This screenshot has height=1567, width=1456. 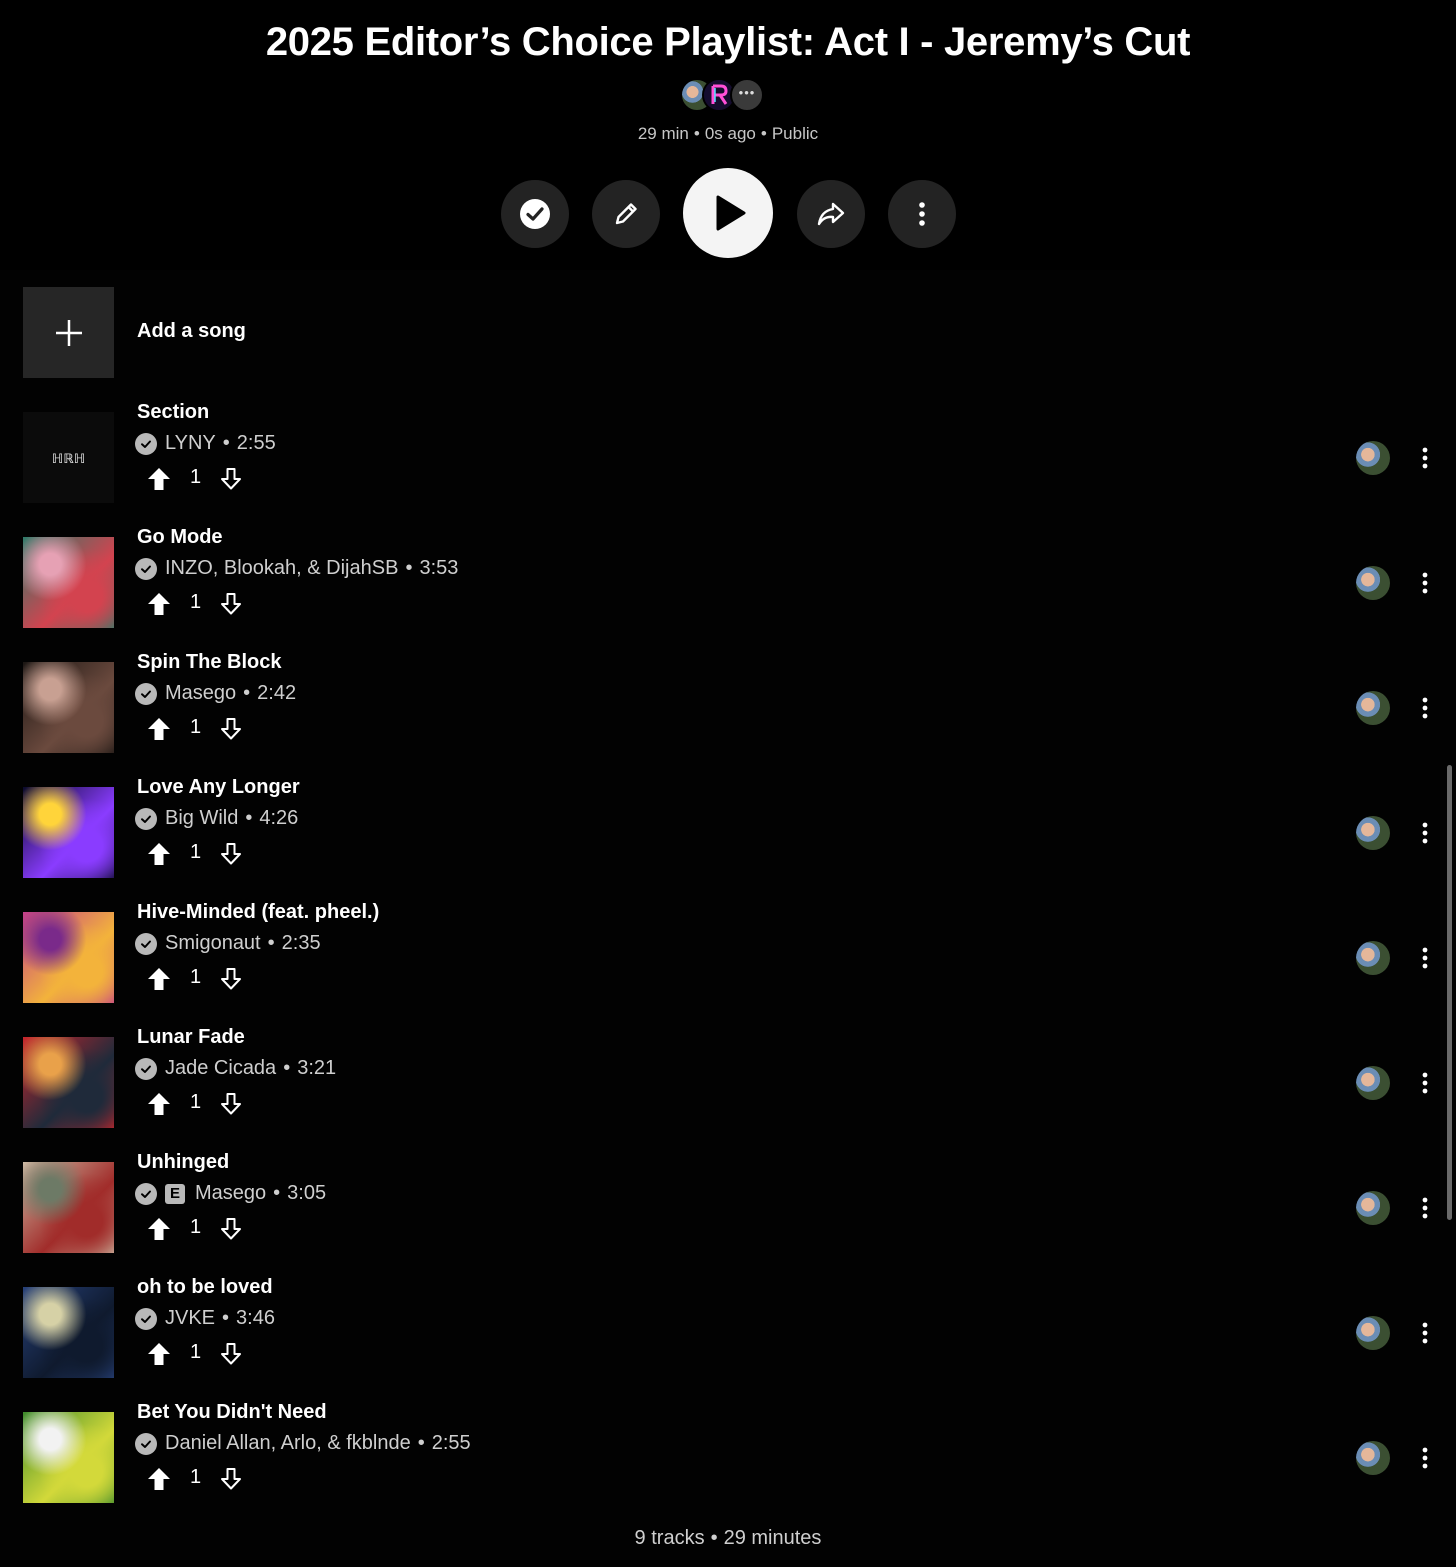 What do you see at coordinates (728, 719) in the screenshot?
I see `track-row: Spin The Block Masego • 2:42 1` at bounding box center [728, 719].